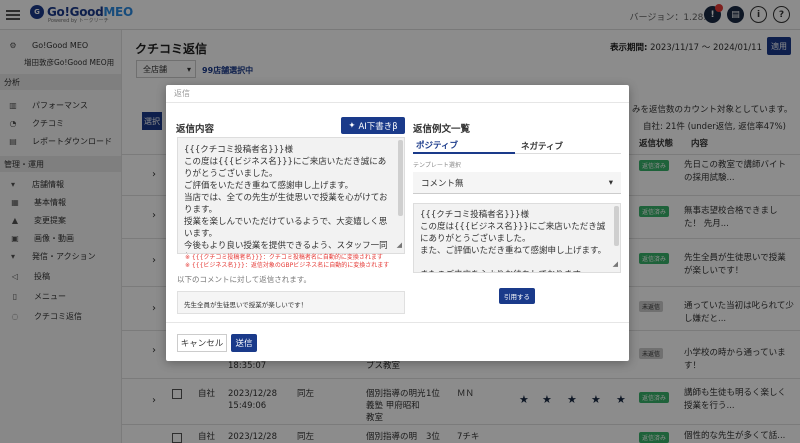  Describe the element at coordinates (517, 296) in the screenshot. I see `quote-button: 引用する` at that location.